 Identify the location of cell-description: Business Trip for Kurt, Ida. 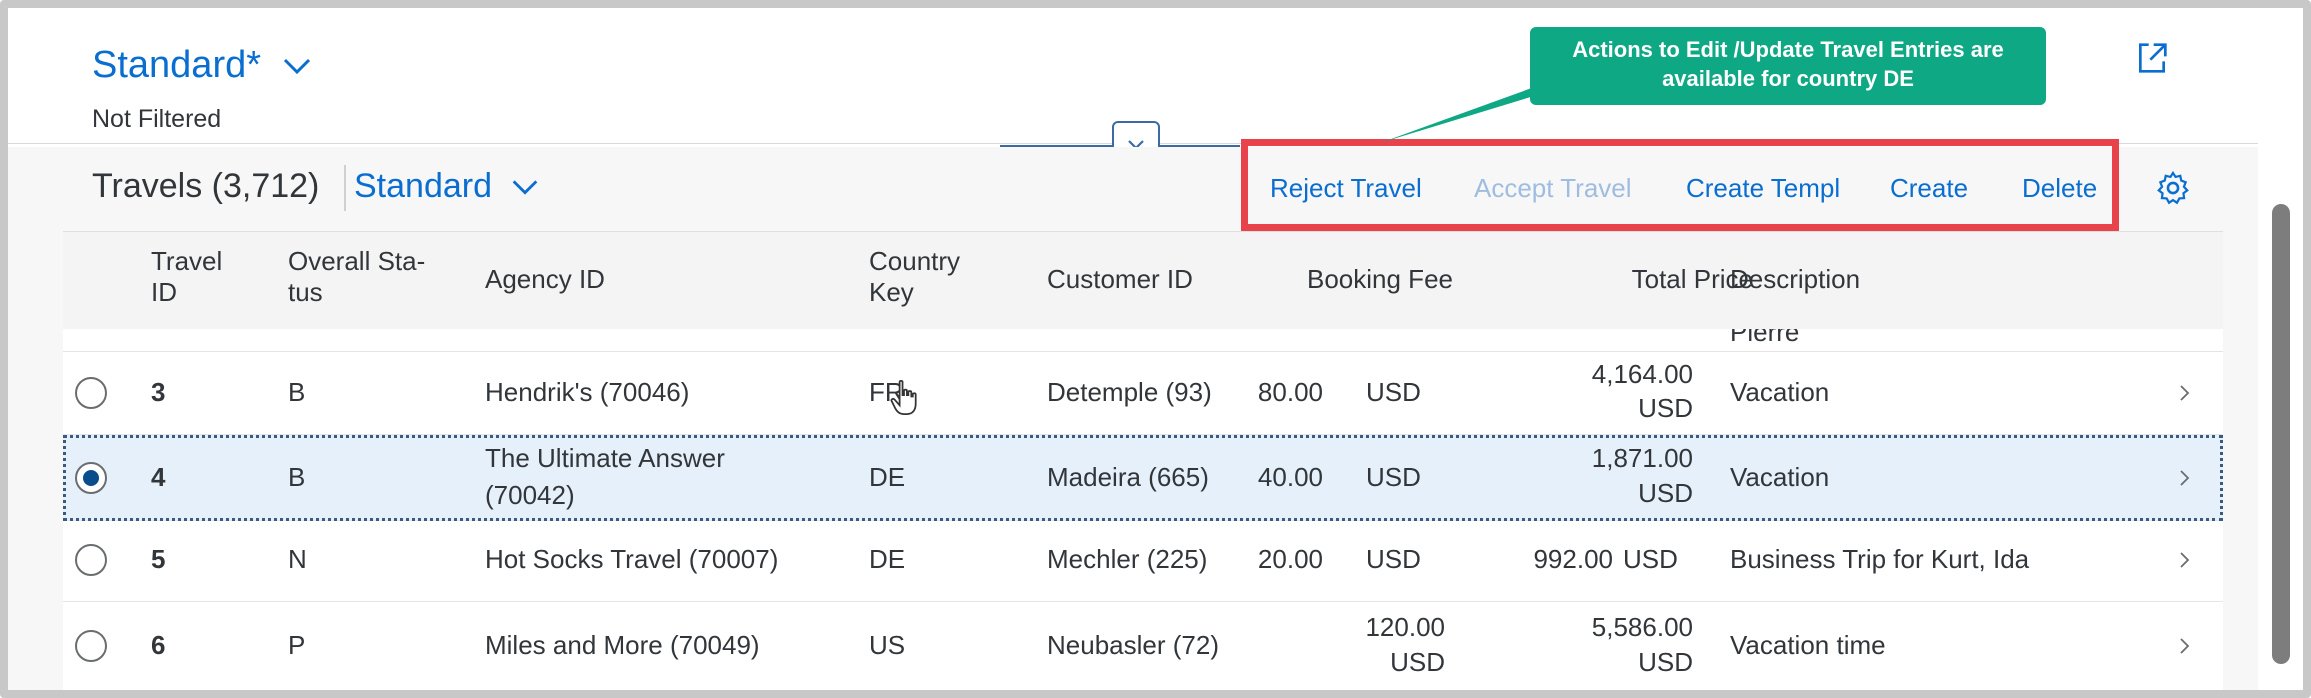
(1880, 559).